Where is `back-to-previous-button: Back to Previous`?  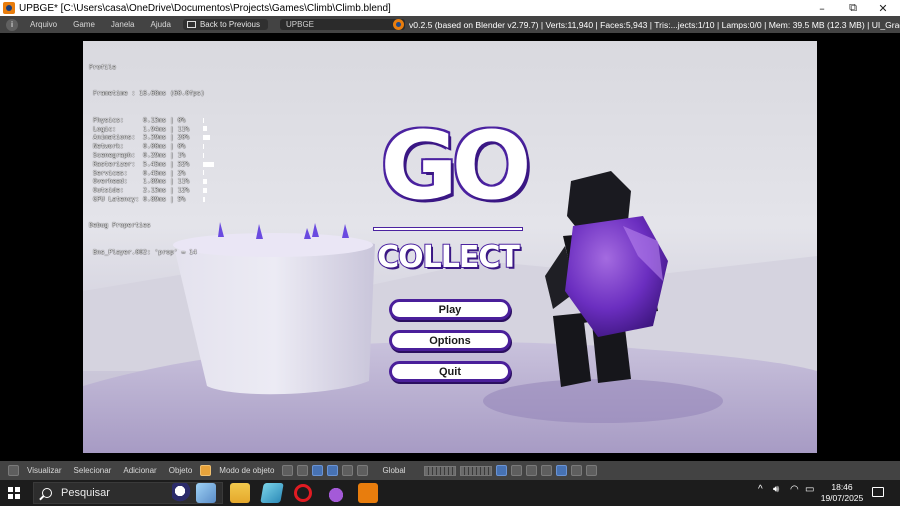 back-to-previous-button: Back to Previous is located at coordinates (225, 24).